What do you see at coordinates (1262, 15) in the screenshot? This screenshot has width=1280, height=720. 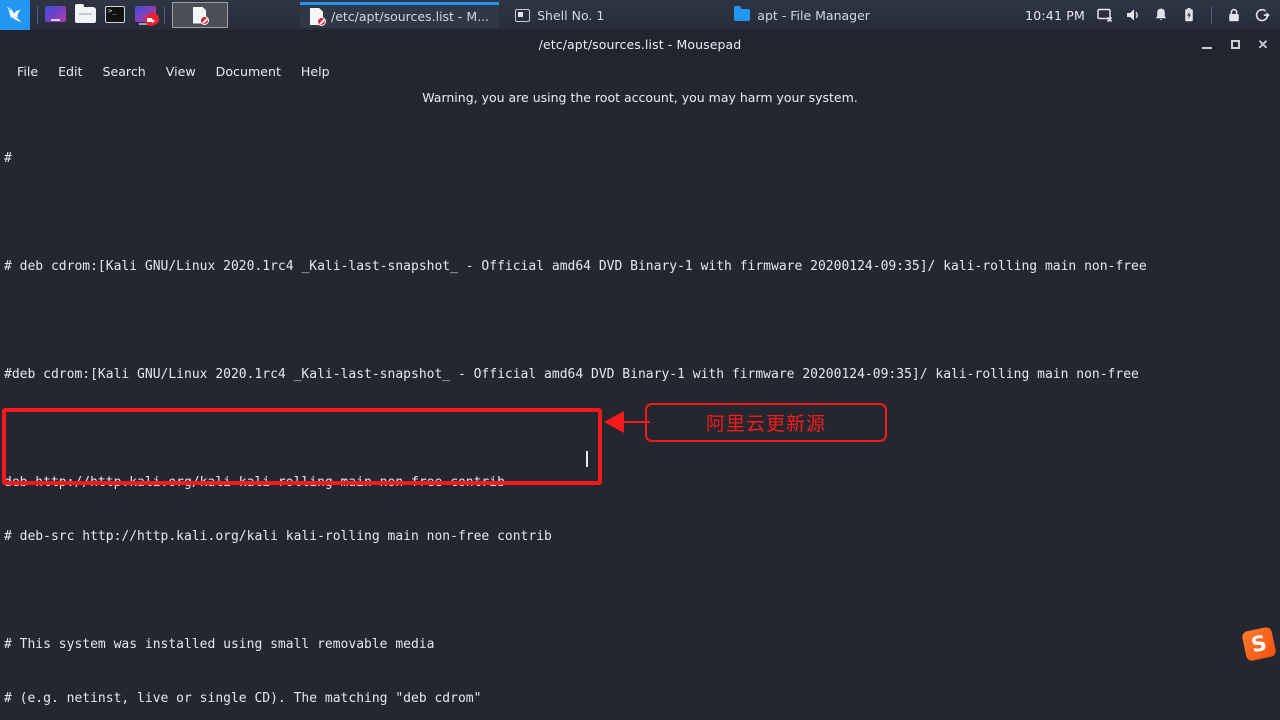 I see `logout-icon` at bounding box center [1262, 15].